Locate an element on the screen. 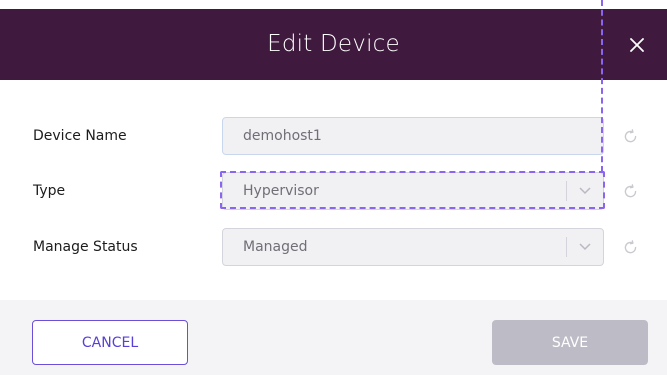  device-name-input: demohost1 is located at coordinates (413, 136).